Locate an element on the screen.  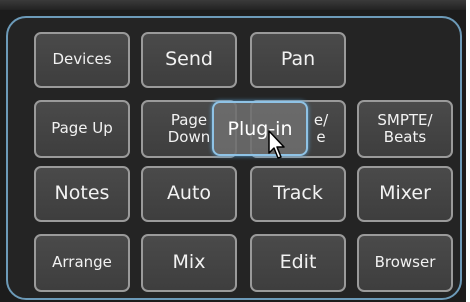
mix-label: Mix is located at coordinates (189, 262).